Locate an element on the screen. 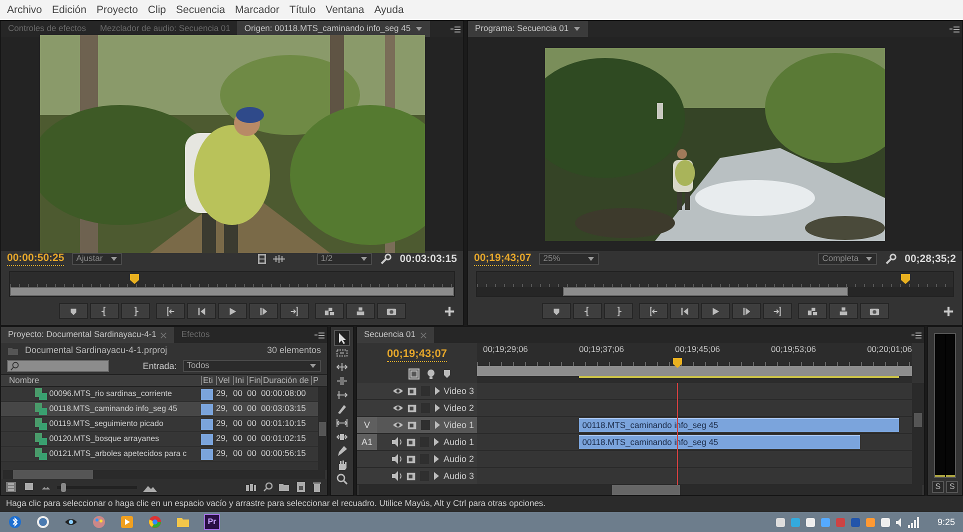  track-header: Video 3 is located at coordinates (417, 391).